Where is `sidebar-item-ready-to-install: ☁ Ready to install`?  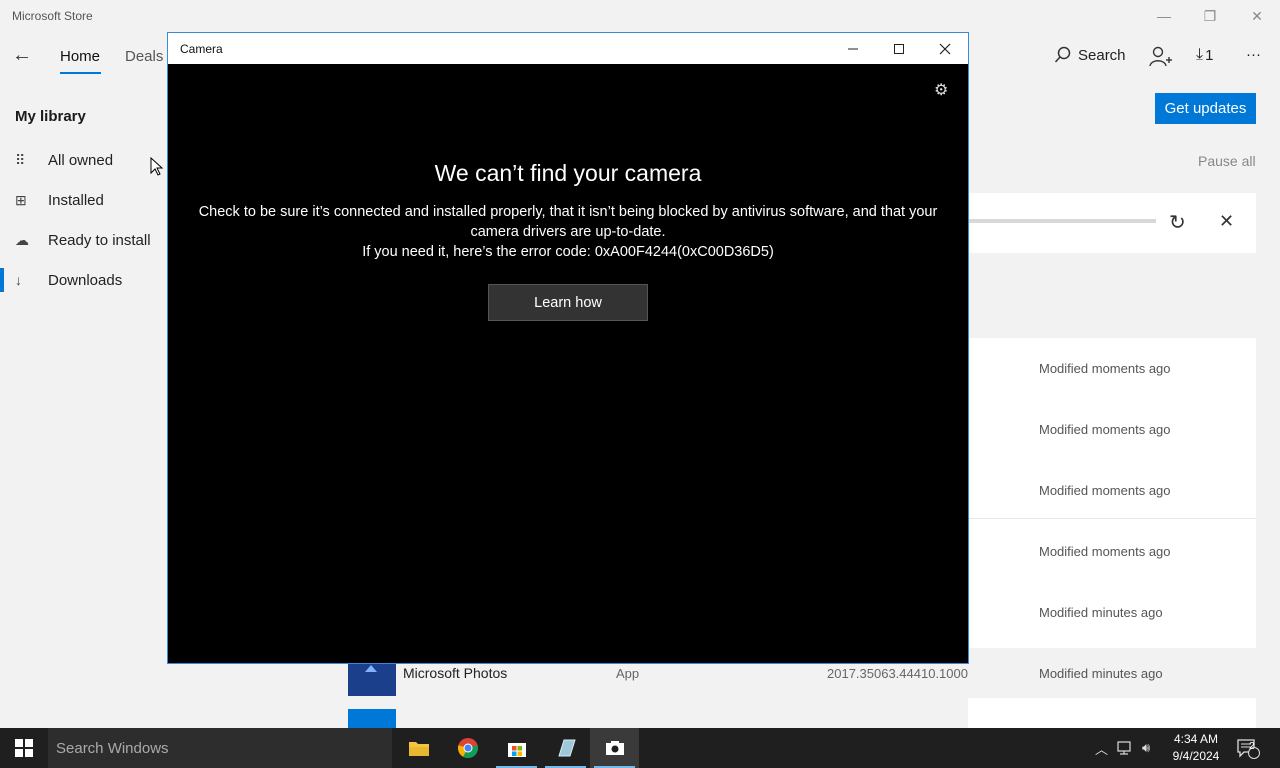 sidebar-item-ready-to-install: ☁ Ready to install is located at coordinates (83, 240).